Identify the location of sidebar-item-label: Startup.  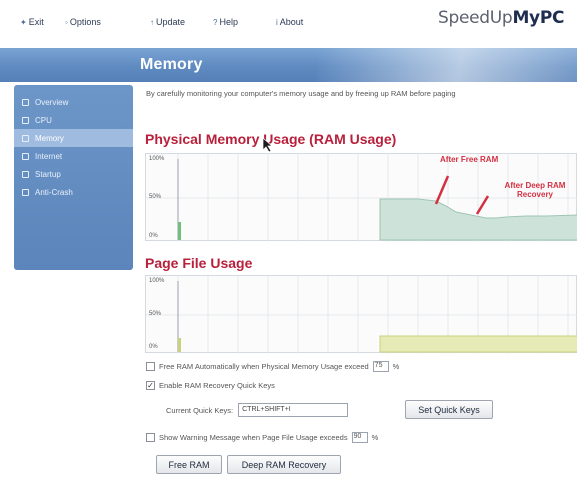
(48, 174).